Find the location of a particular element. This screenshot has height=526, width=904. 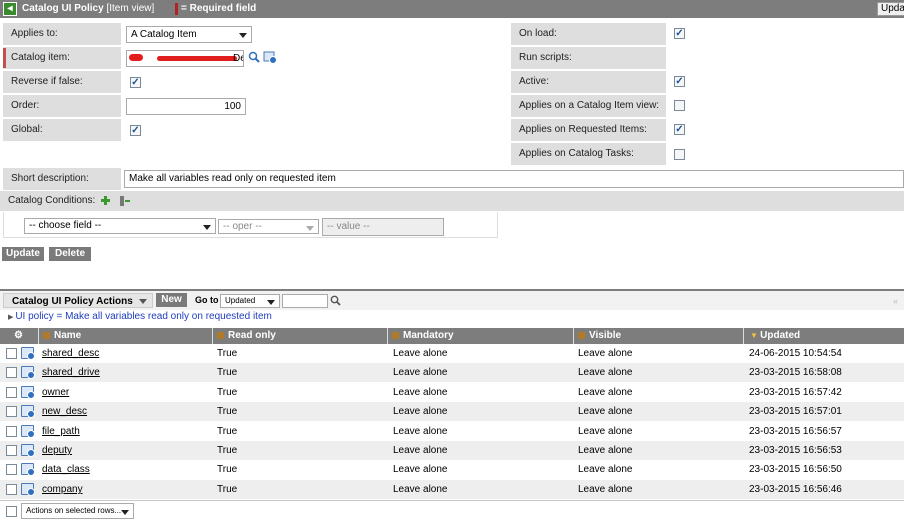

row-name-link: file_path is located at coordinates (61, 431).